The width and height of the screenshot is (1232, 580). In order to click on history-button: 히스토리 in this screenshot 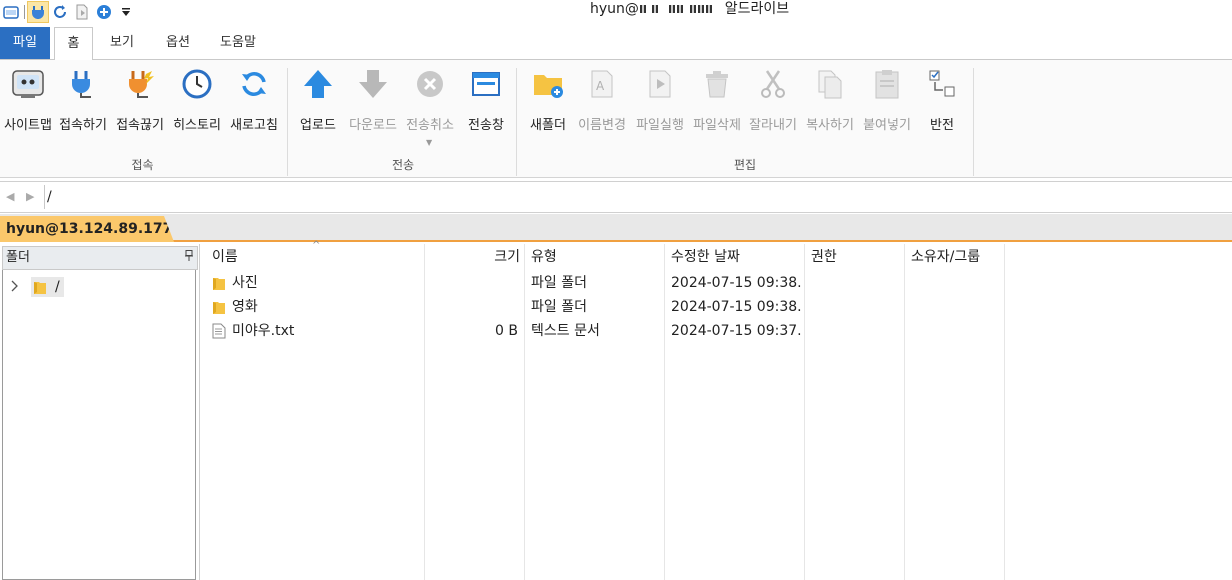, I will do `click(197, 106)`.